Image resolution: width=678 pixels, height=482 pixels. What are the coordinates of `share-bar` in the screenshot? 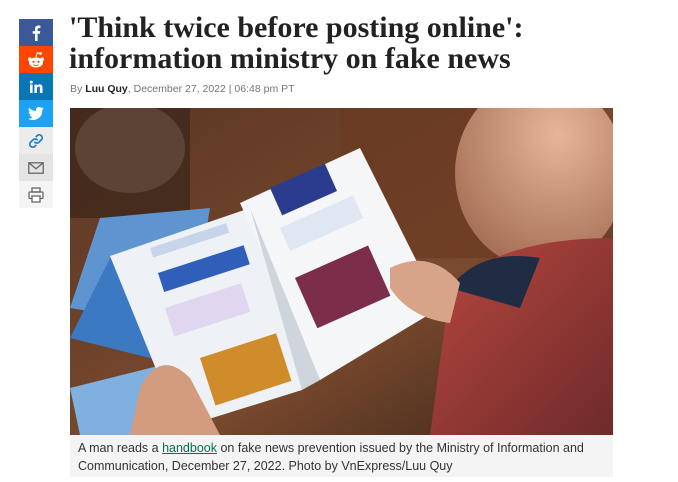 It's located at (36, 113).